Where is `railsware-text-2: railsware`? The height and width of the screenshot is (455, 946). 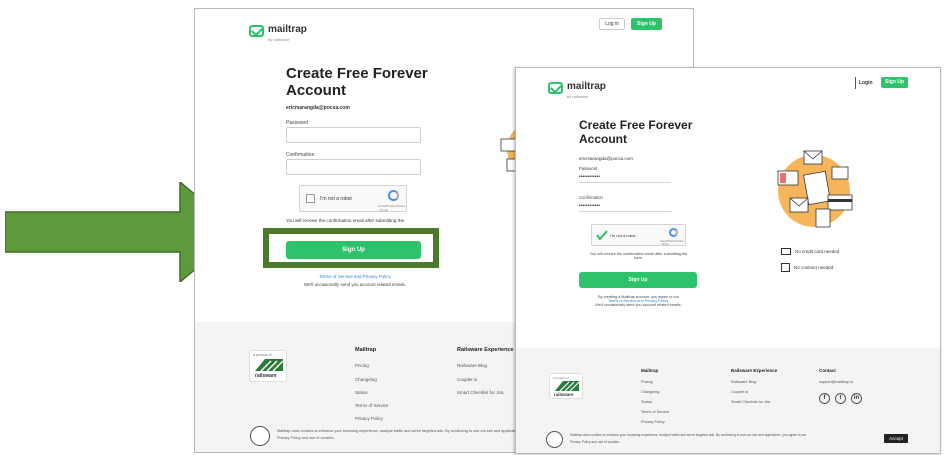
railsware-text-2: railsware is located at coordinates (564, 394).